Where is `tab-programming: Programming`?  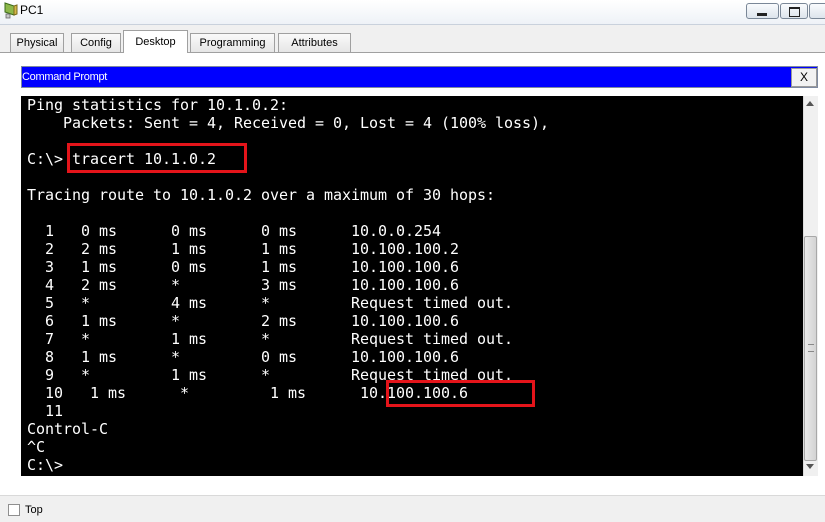 tab-programming: Programming is located at coordinates (232, 42).